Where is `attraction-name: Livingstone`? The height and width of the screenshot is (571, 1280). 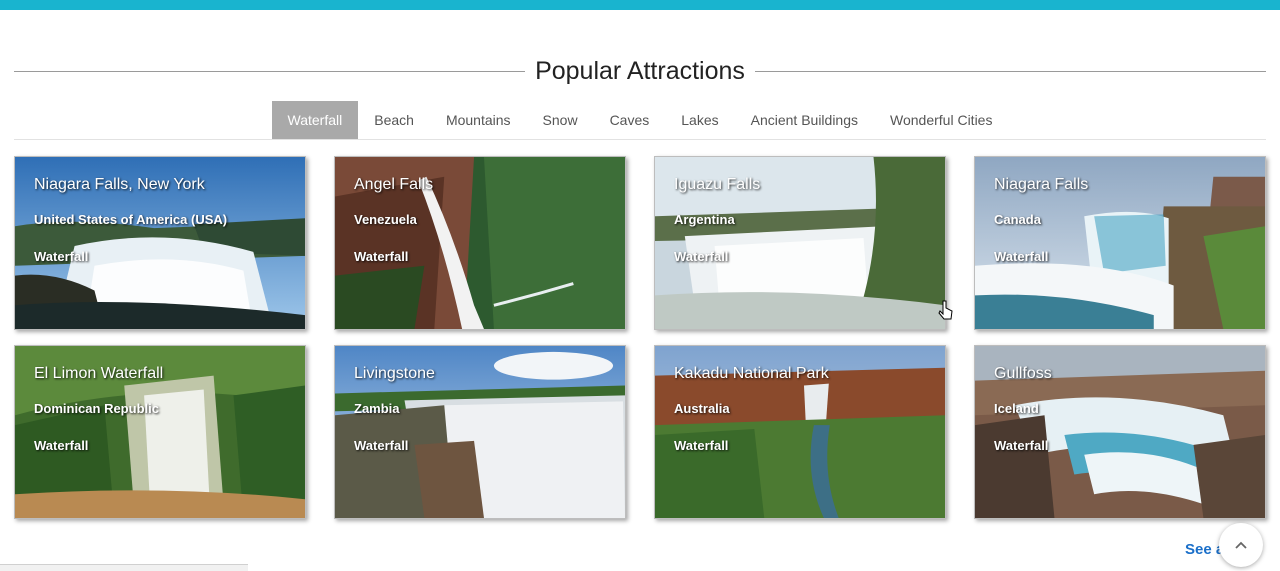 attraction-name: Livingstone is located at coordinates (394, 373).